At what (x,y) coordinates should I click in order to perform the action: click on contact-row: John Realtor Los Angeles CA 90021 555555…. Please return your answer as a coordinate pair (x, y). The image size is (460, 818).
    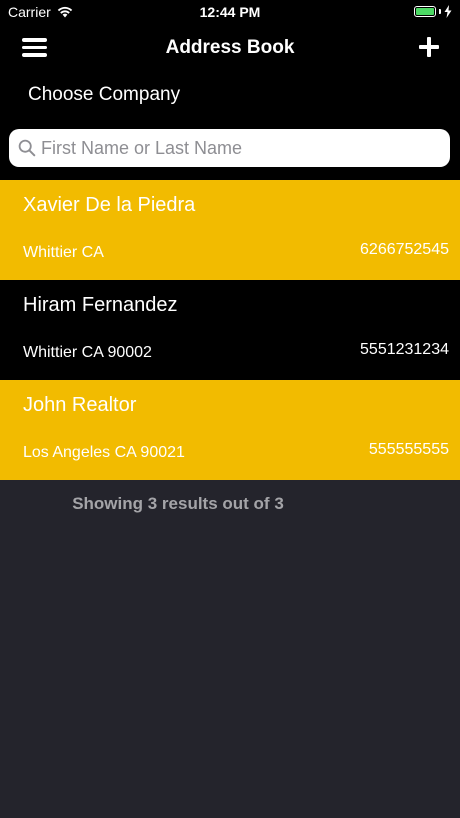
    Looking at the image, I should click on (230, 430).